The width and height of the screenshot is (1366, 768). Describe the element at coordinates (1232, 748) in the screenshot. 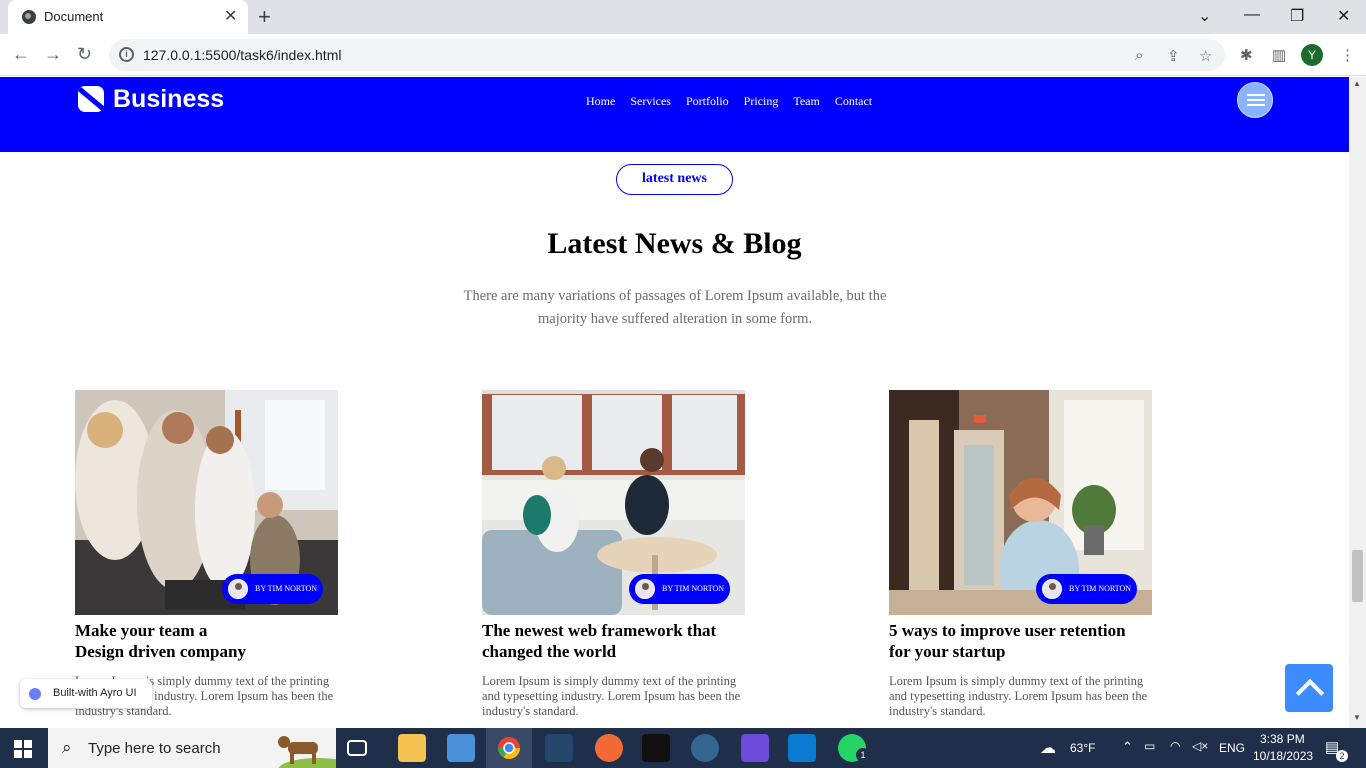

I see `language-indicator: ENG` at that location.